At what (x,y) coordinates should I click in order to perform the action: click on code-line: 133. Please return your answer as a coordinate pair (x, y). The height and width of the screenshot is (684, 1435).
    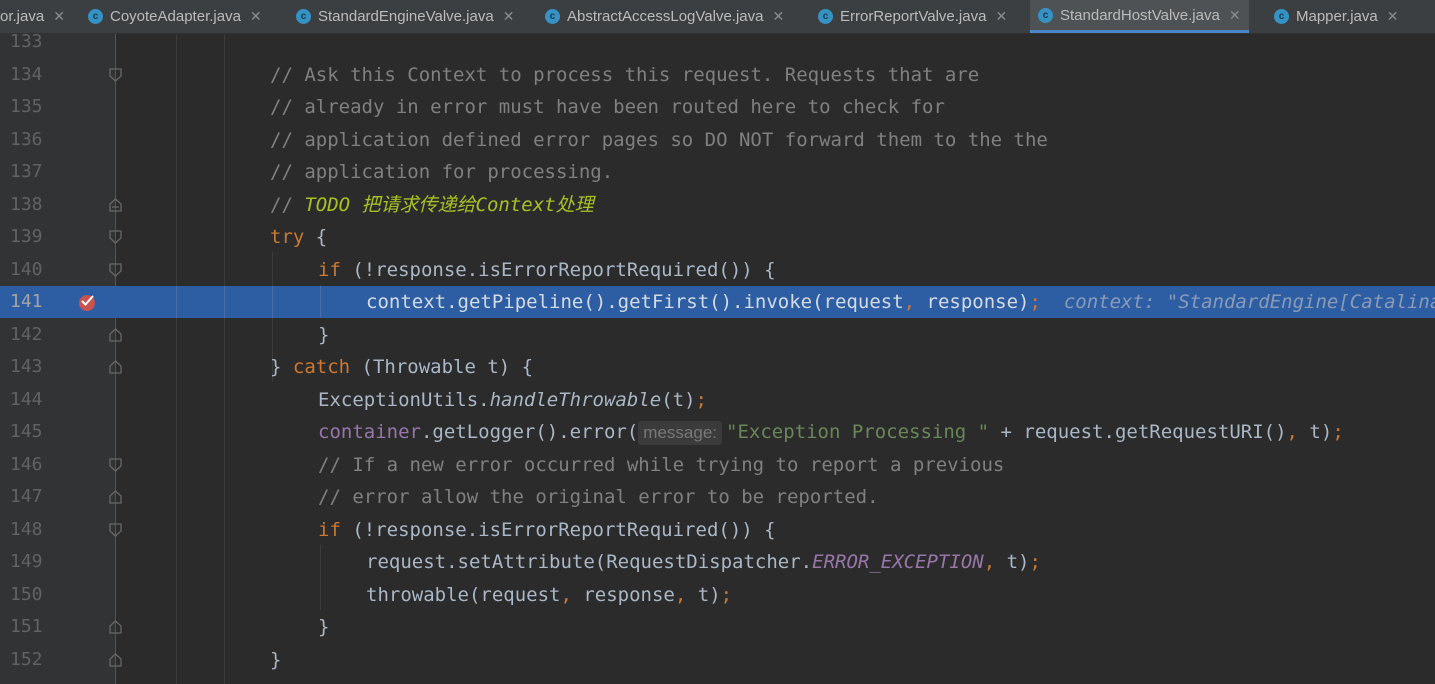
    Looking at the image, I should click on (717, 42).